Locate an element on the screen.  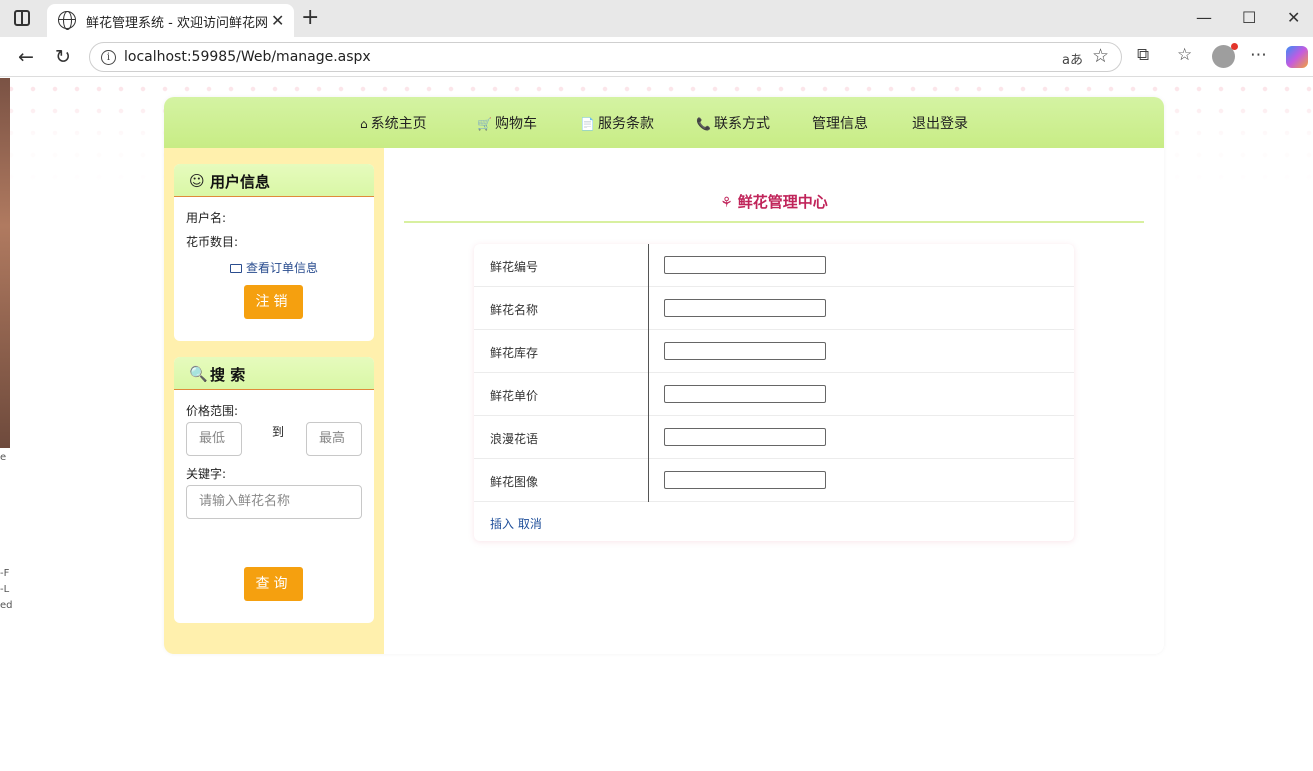
page-title: ⚘ 鲜花管理中心 is located at coordinates (774, 201).